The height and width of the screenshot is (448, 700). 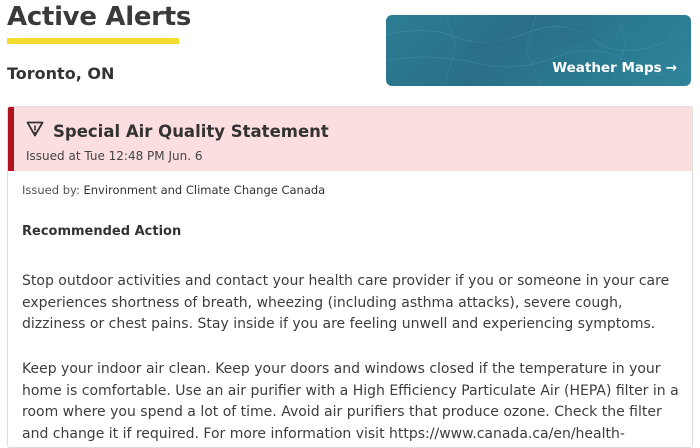 I want to click on alert-issued-time: Issued at Tue 12:48 PM Jun. 6, so click(x=114, y=156).